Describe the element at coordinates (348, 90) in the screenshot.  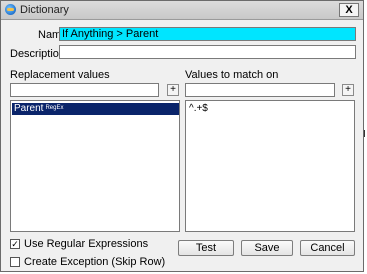
I see `add-match-button: +` at that location.